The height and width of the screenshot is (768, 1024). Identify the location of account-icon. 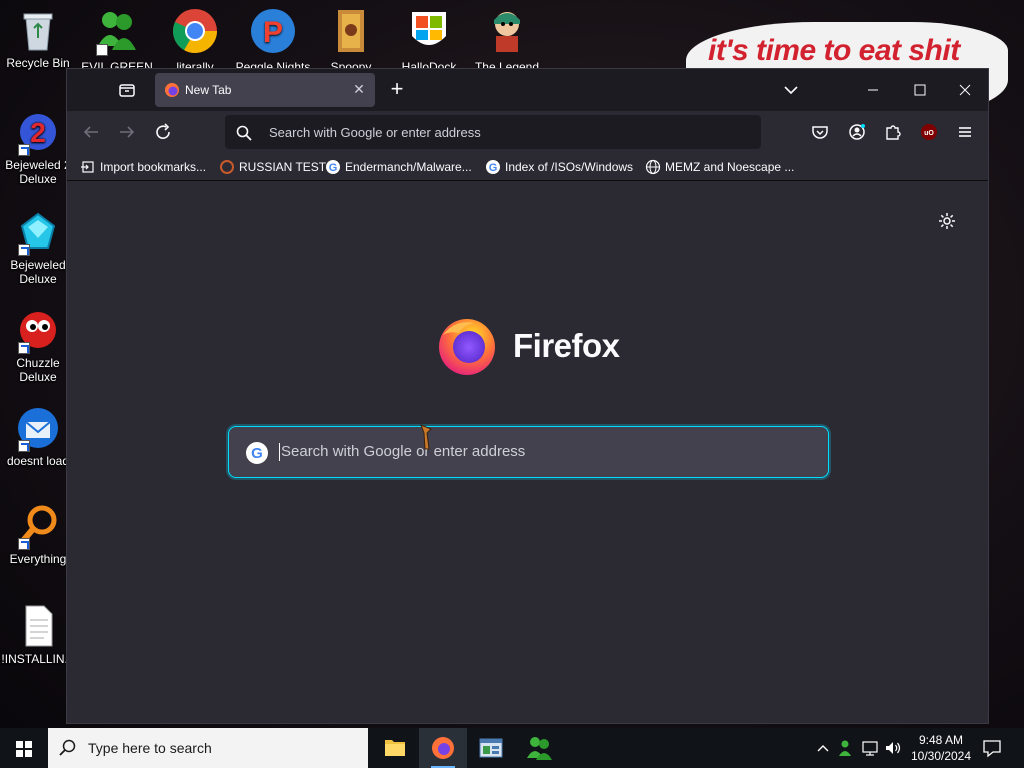
(857, 132).